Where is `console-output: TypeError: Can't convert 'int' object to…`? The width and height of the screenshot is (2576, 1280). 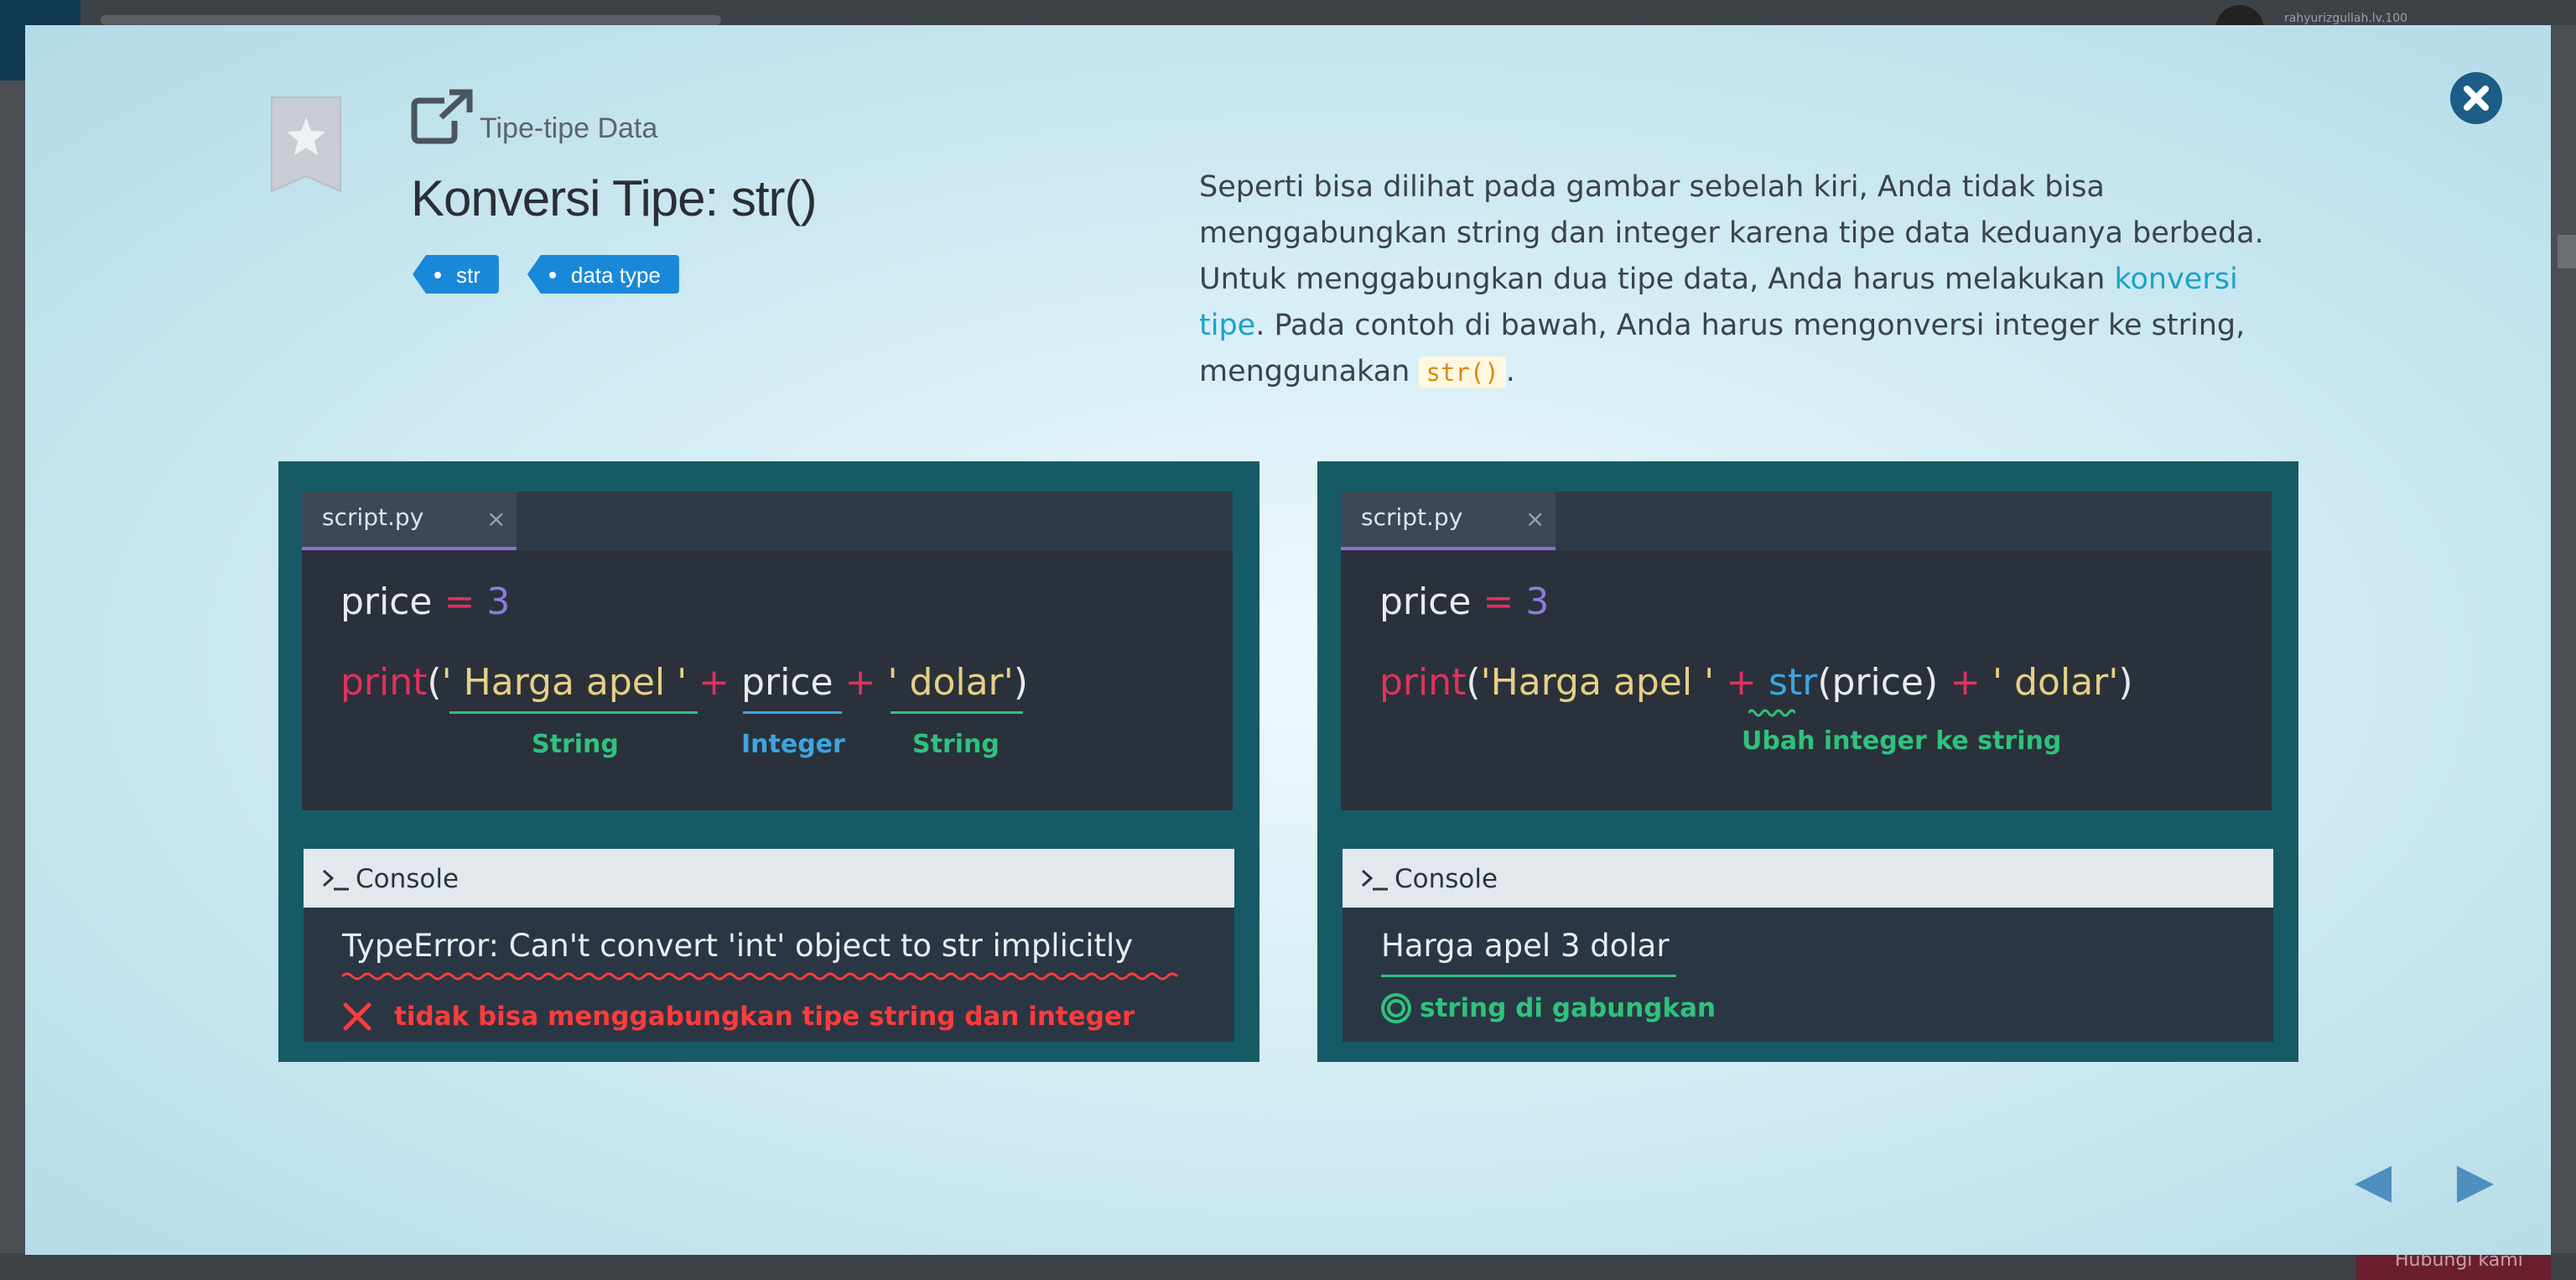
console-output: TypeError: Can't convert 'int' object to… is located at coordinates (738, 946).